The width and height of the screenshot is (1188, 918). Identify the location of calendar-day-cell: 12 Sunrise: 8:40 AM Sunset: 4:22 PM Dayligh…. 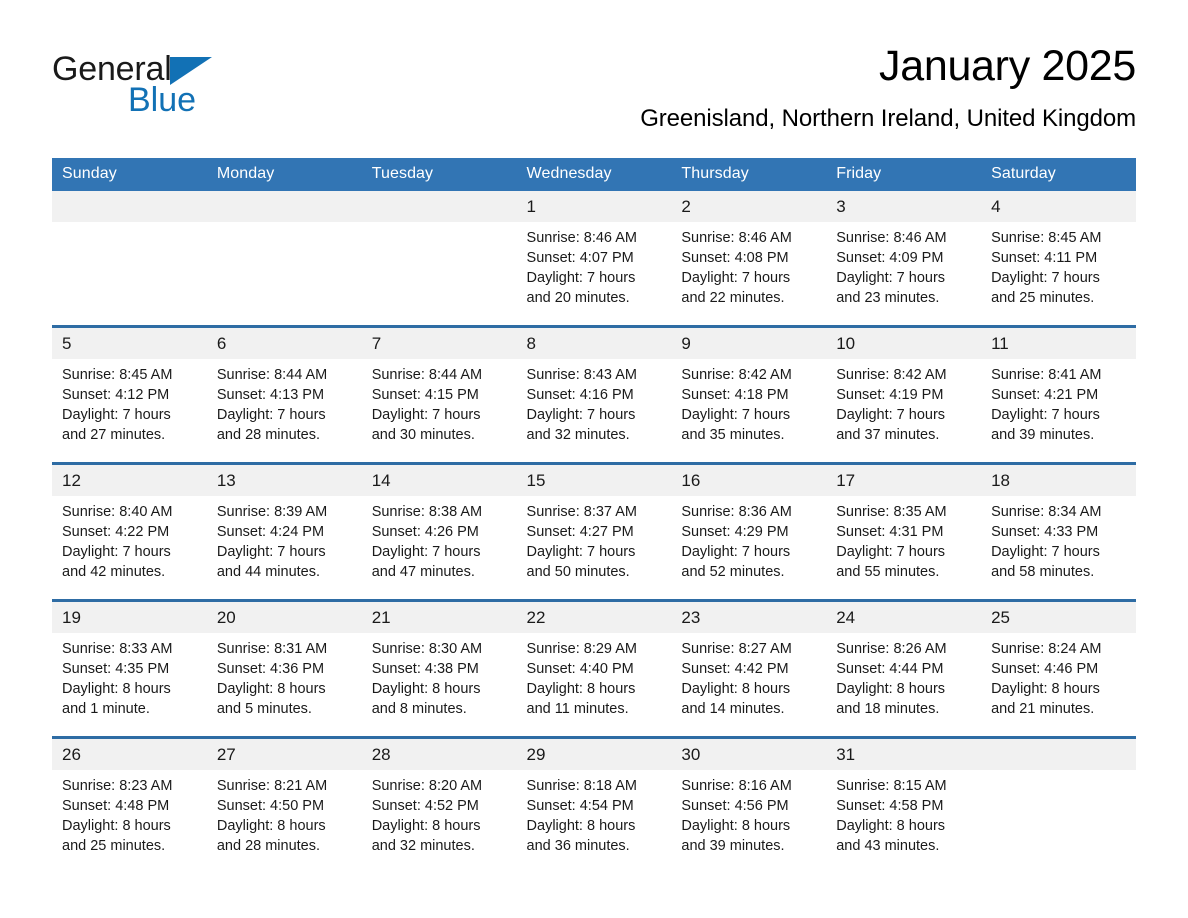
(129, 531).